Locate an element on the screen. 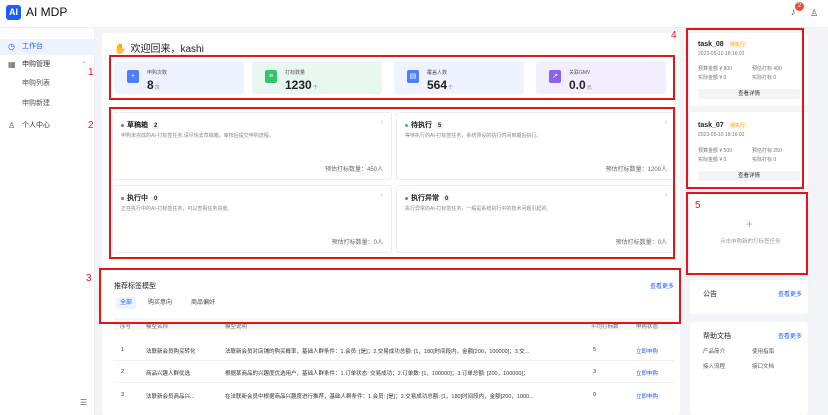  table-cell-count: 0 is located at coordinates (595, 395).